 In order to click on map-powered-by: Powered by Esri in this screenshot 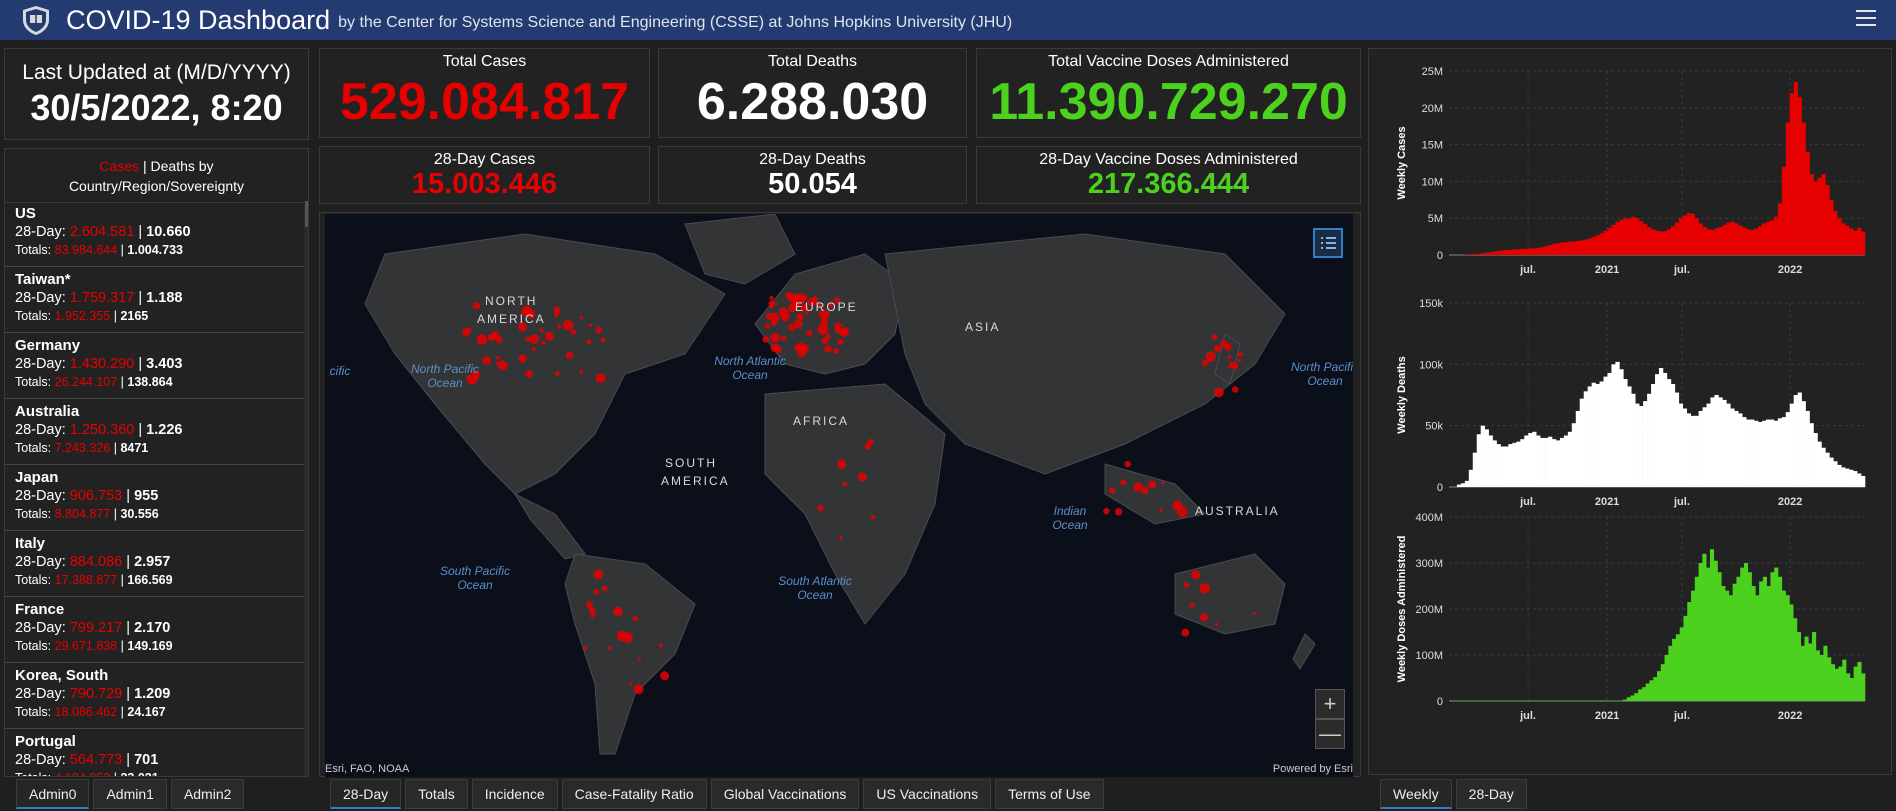, I will do `click(1313, 769)`.